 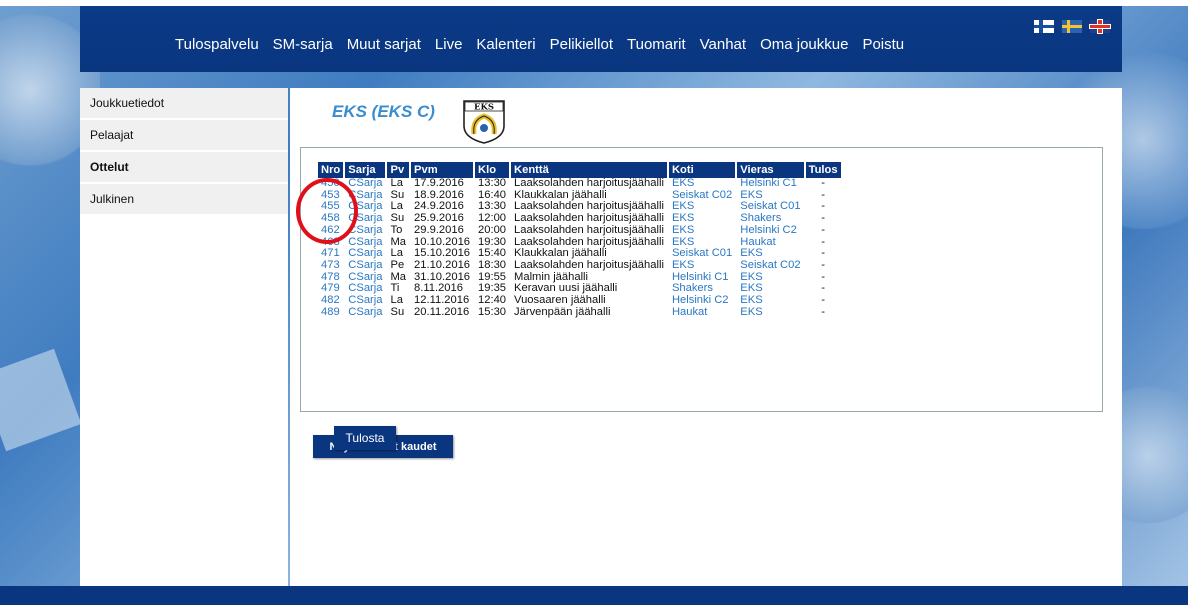 I want to click on sidebar-item-joukkuetiedot: Joukkuetiedot, so click(x=184, y=103).